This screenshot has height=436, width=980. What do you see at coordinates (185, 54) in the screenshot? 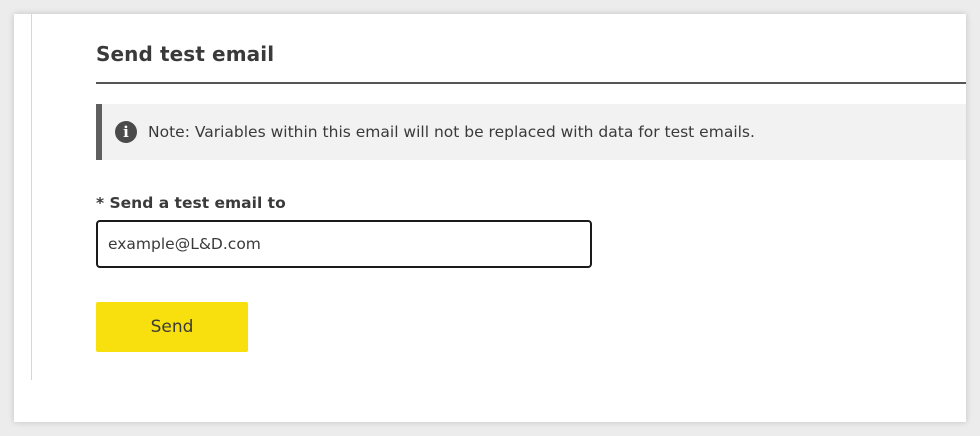
I see `section-title: Send test email` at bounding box center [185, 54].